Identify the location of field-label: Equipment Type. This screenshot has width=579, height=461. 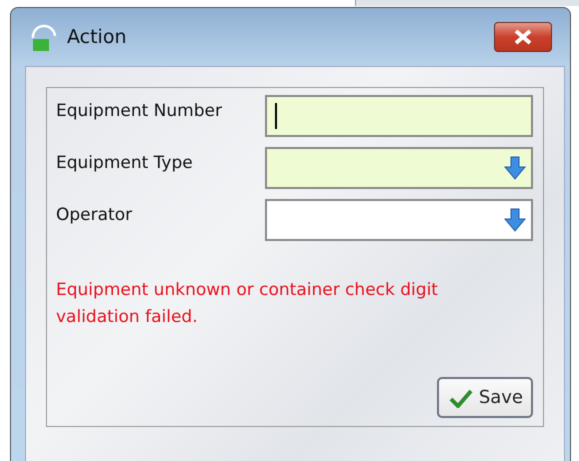
(125, 162).